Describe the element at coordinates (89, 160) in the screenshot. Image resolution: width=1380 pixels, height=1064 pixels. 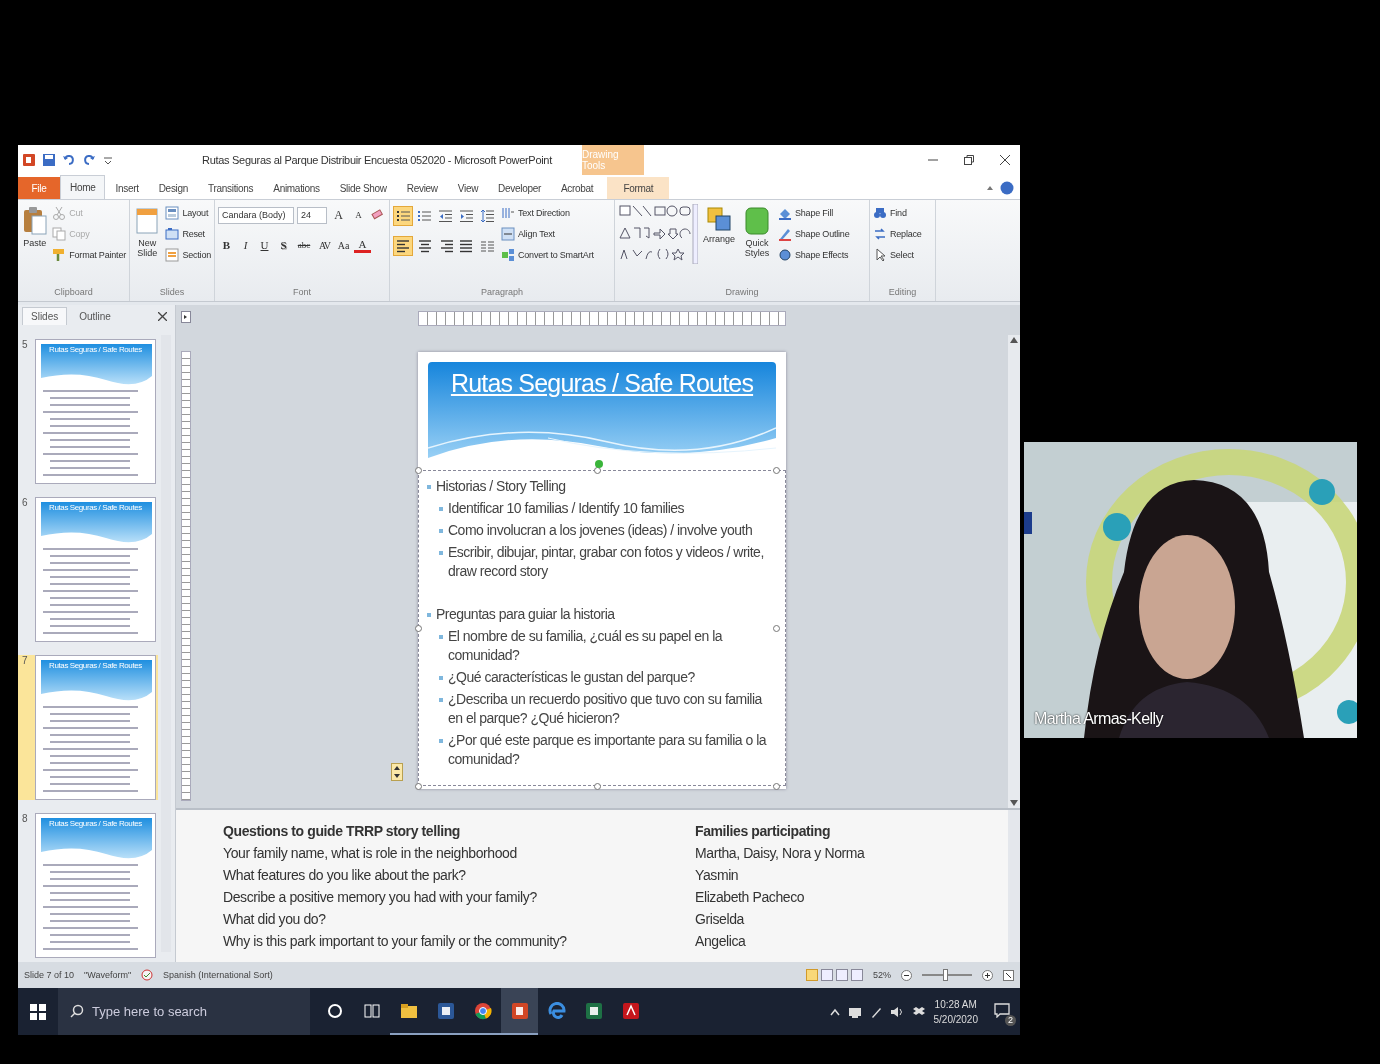
I see `redo-icon` at that location.